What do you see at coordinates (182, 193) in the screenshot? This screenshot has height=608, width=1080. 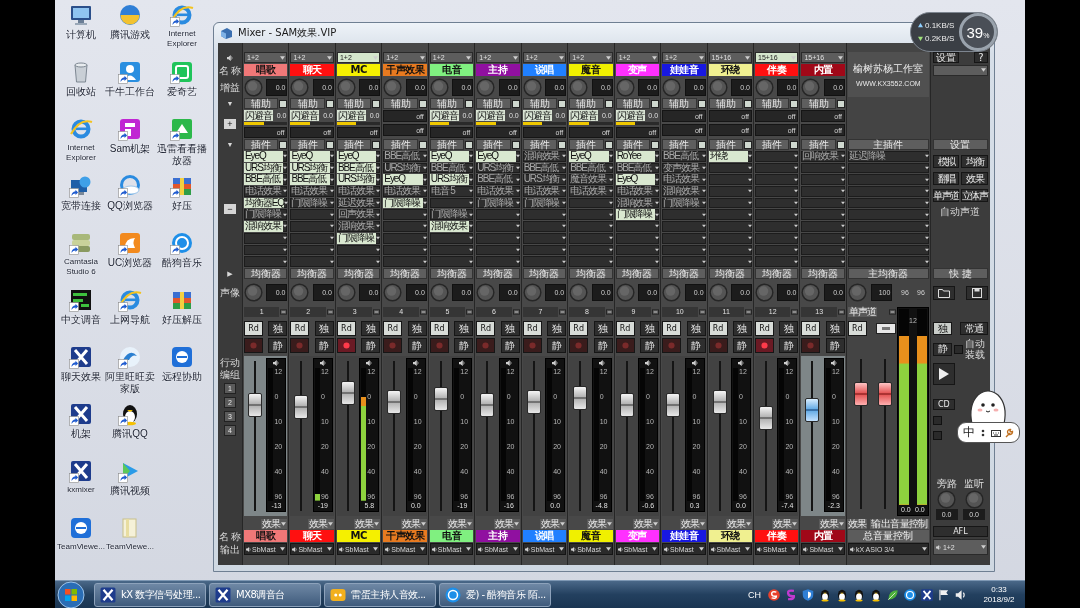 I see `desktop-shortcut: 好压` at bounding box center [182, 193].